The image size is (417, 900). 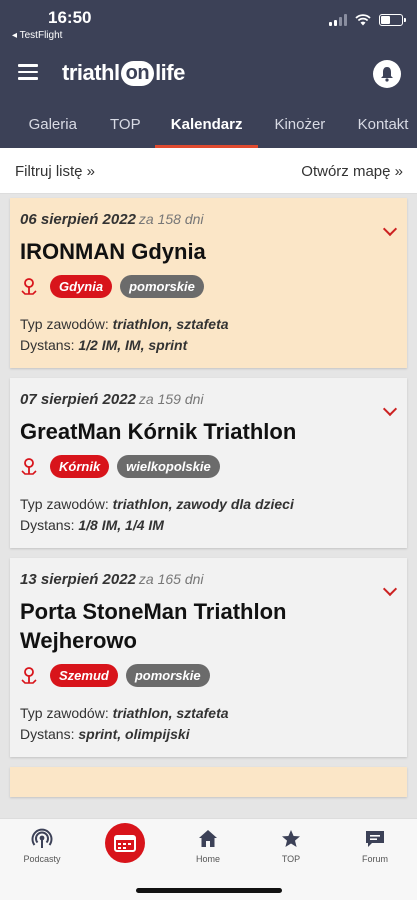 I want to click on status-icons, so click(x=367, y=20).